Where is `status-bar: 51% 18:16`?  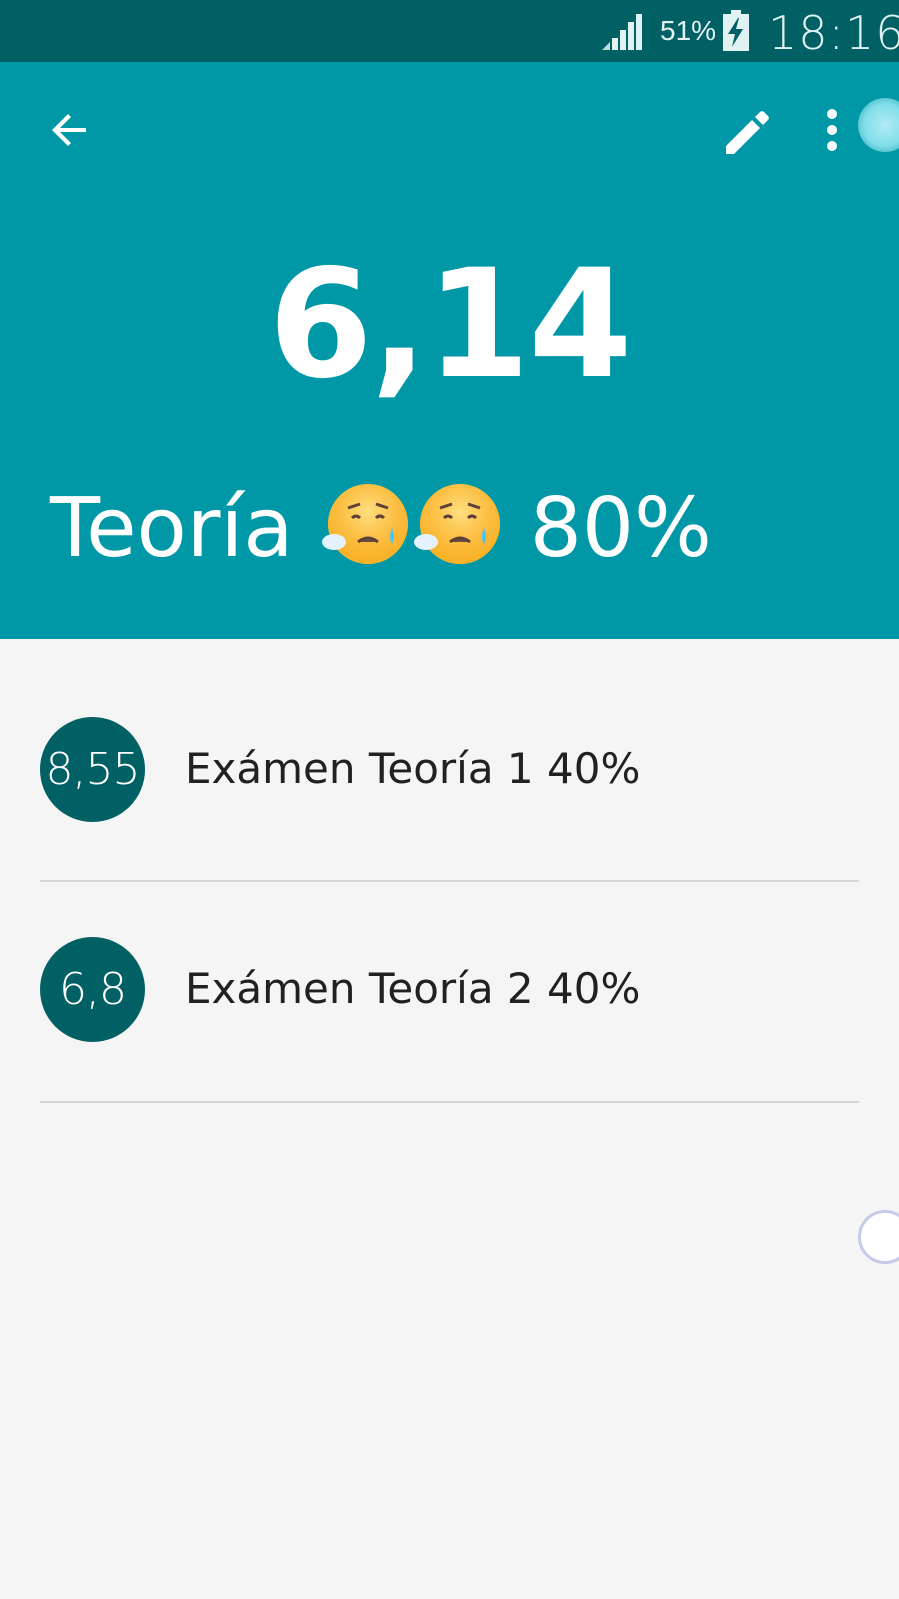 status-bar: 51% 18:16 is located at coordinates (449, 31).